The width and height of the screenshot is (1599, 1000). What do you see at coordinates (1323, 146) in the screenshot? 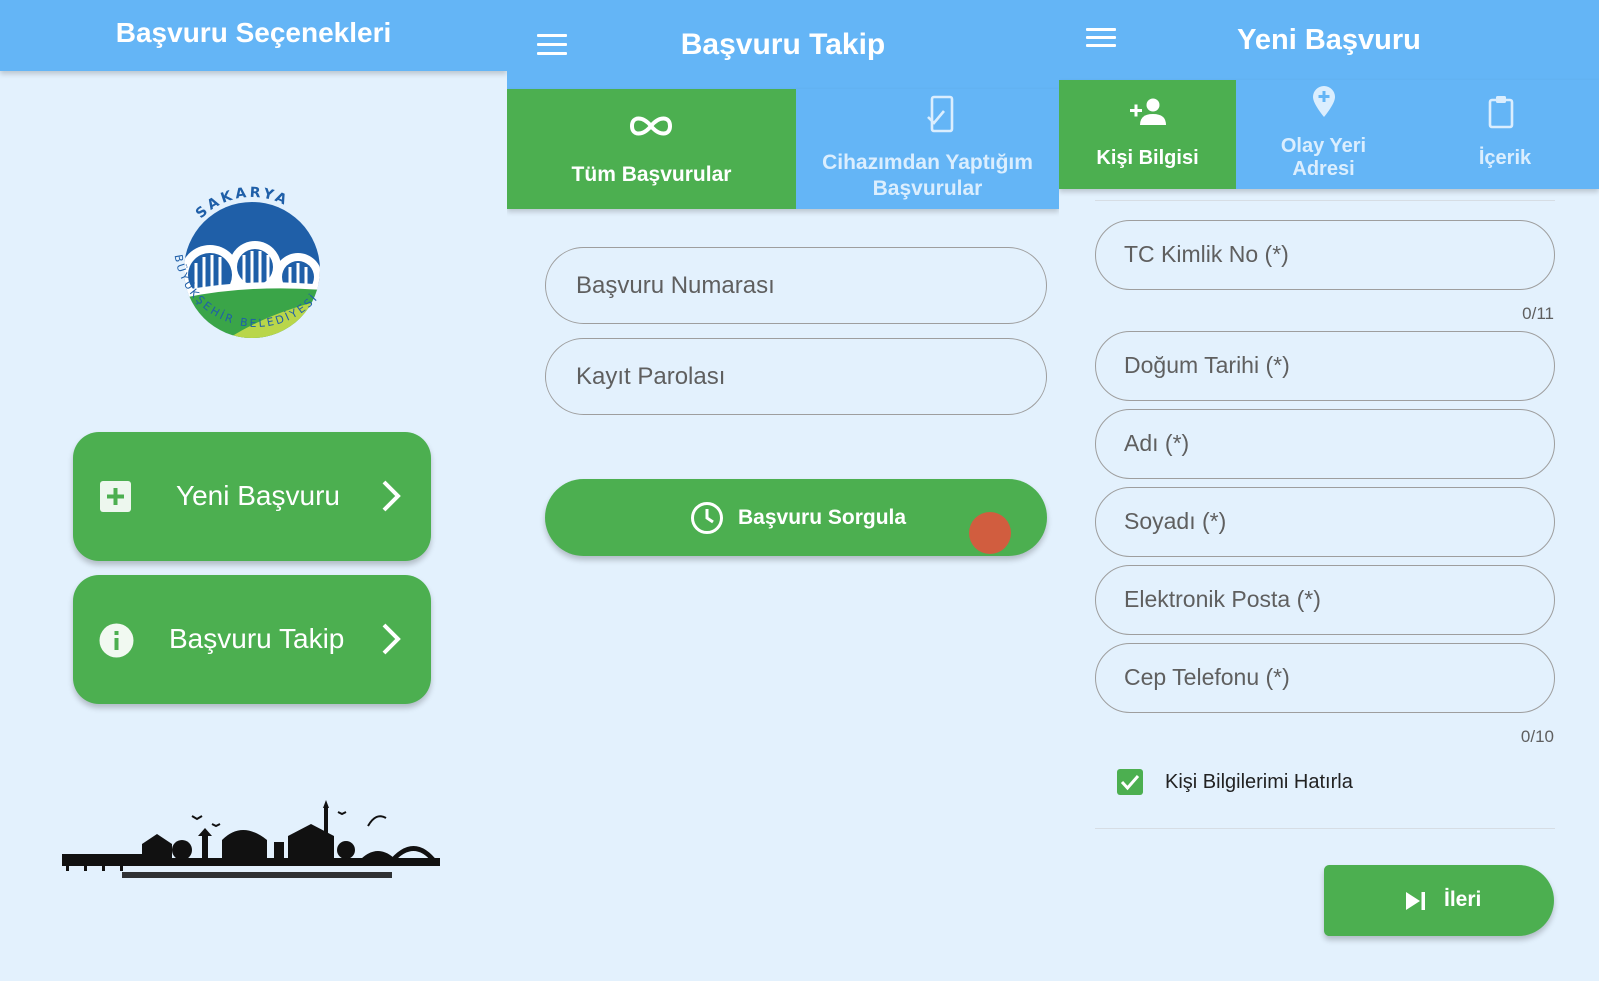
I see `tab-incident-address-line1: Olay Yeri` at bounding box center [1323, 146].